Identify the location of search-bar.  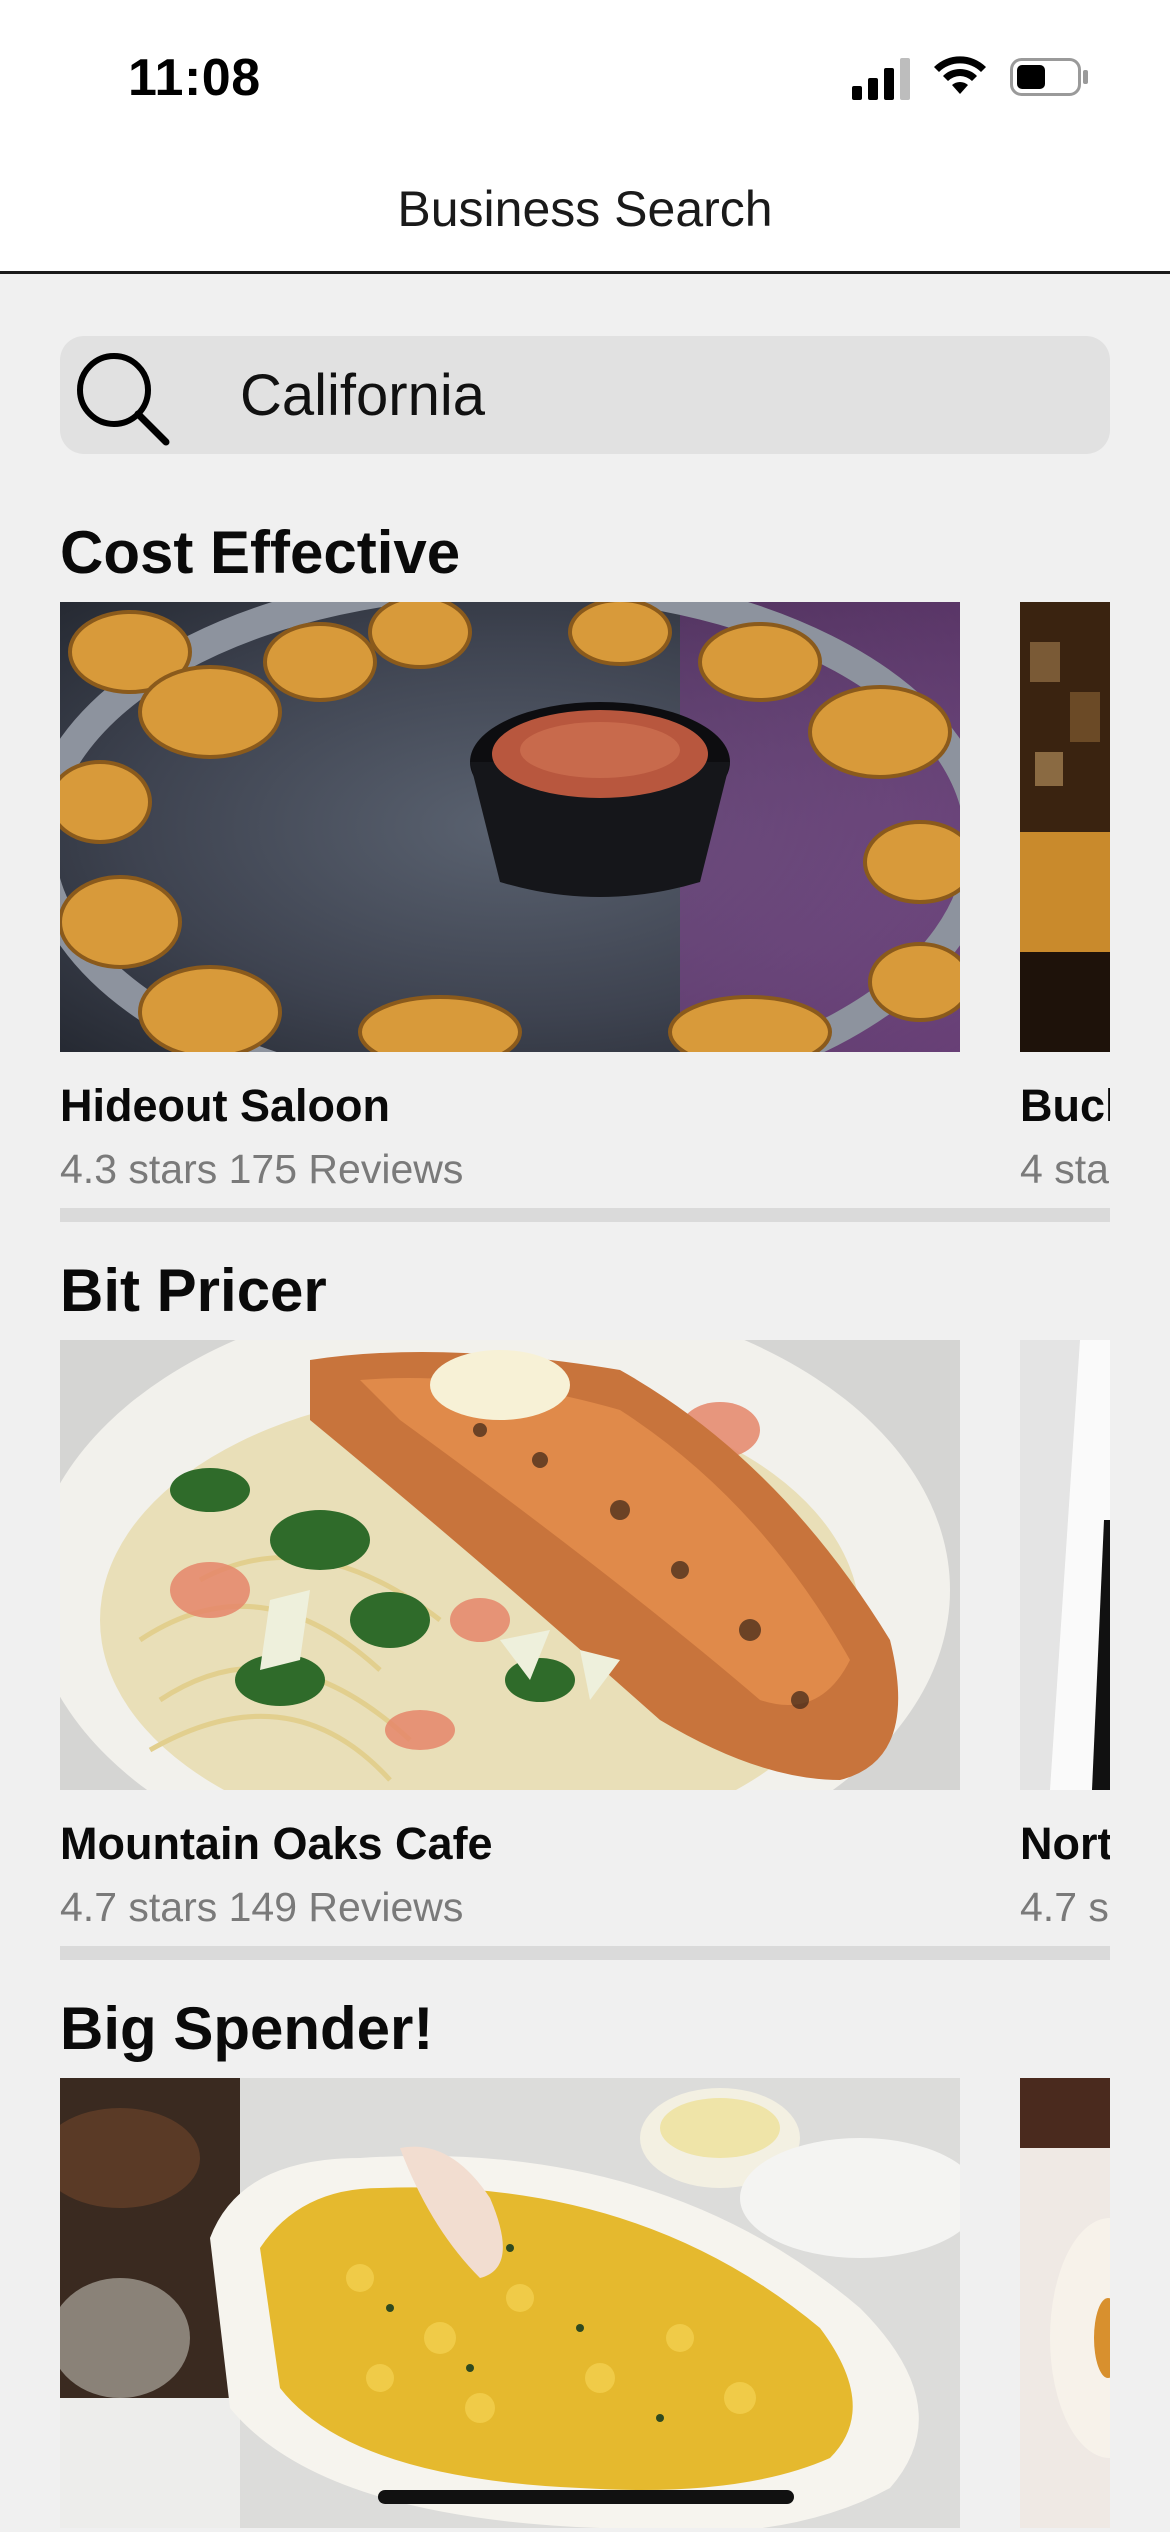
(585, 395).